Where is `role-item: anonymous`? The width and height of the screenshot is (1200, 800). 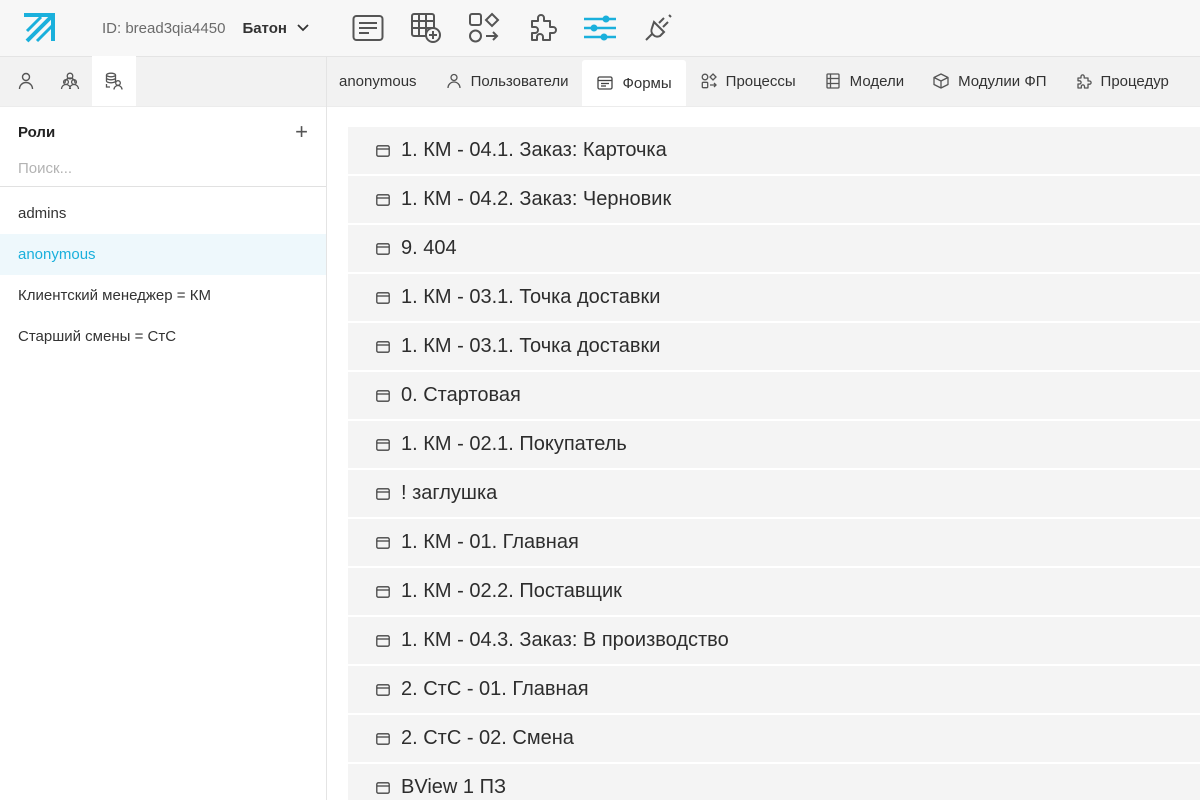 role-item: anonymous is located at coordinates (163, 254).